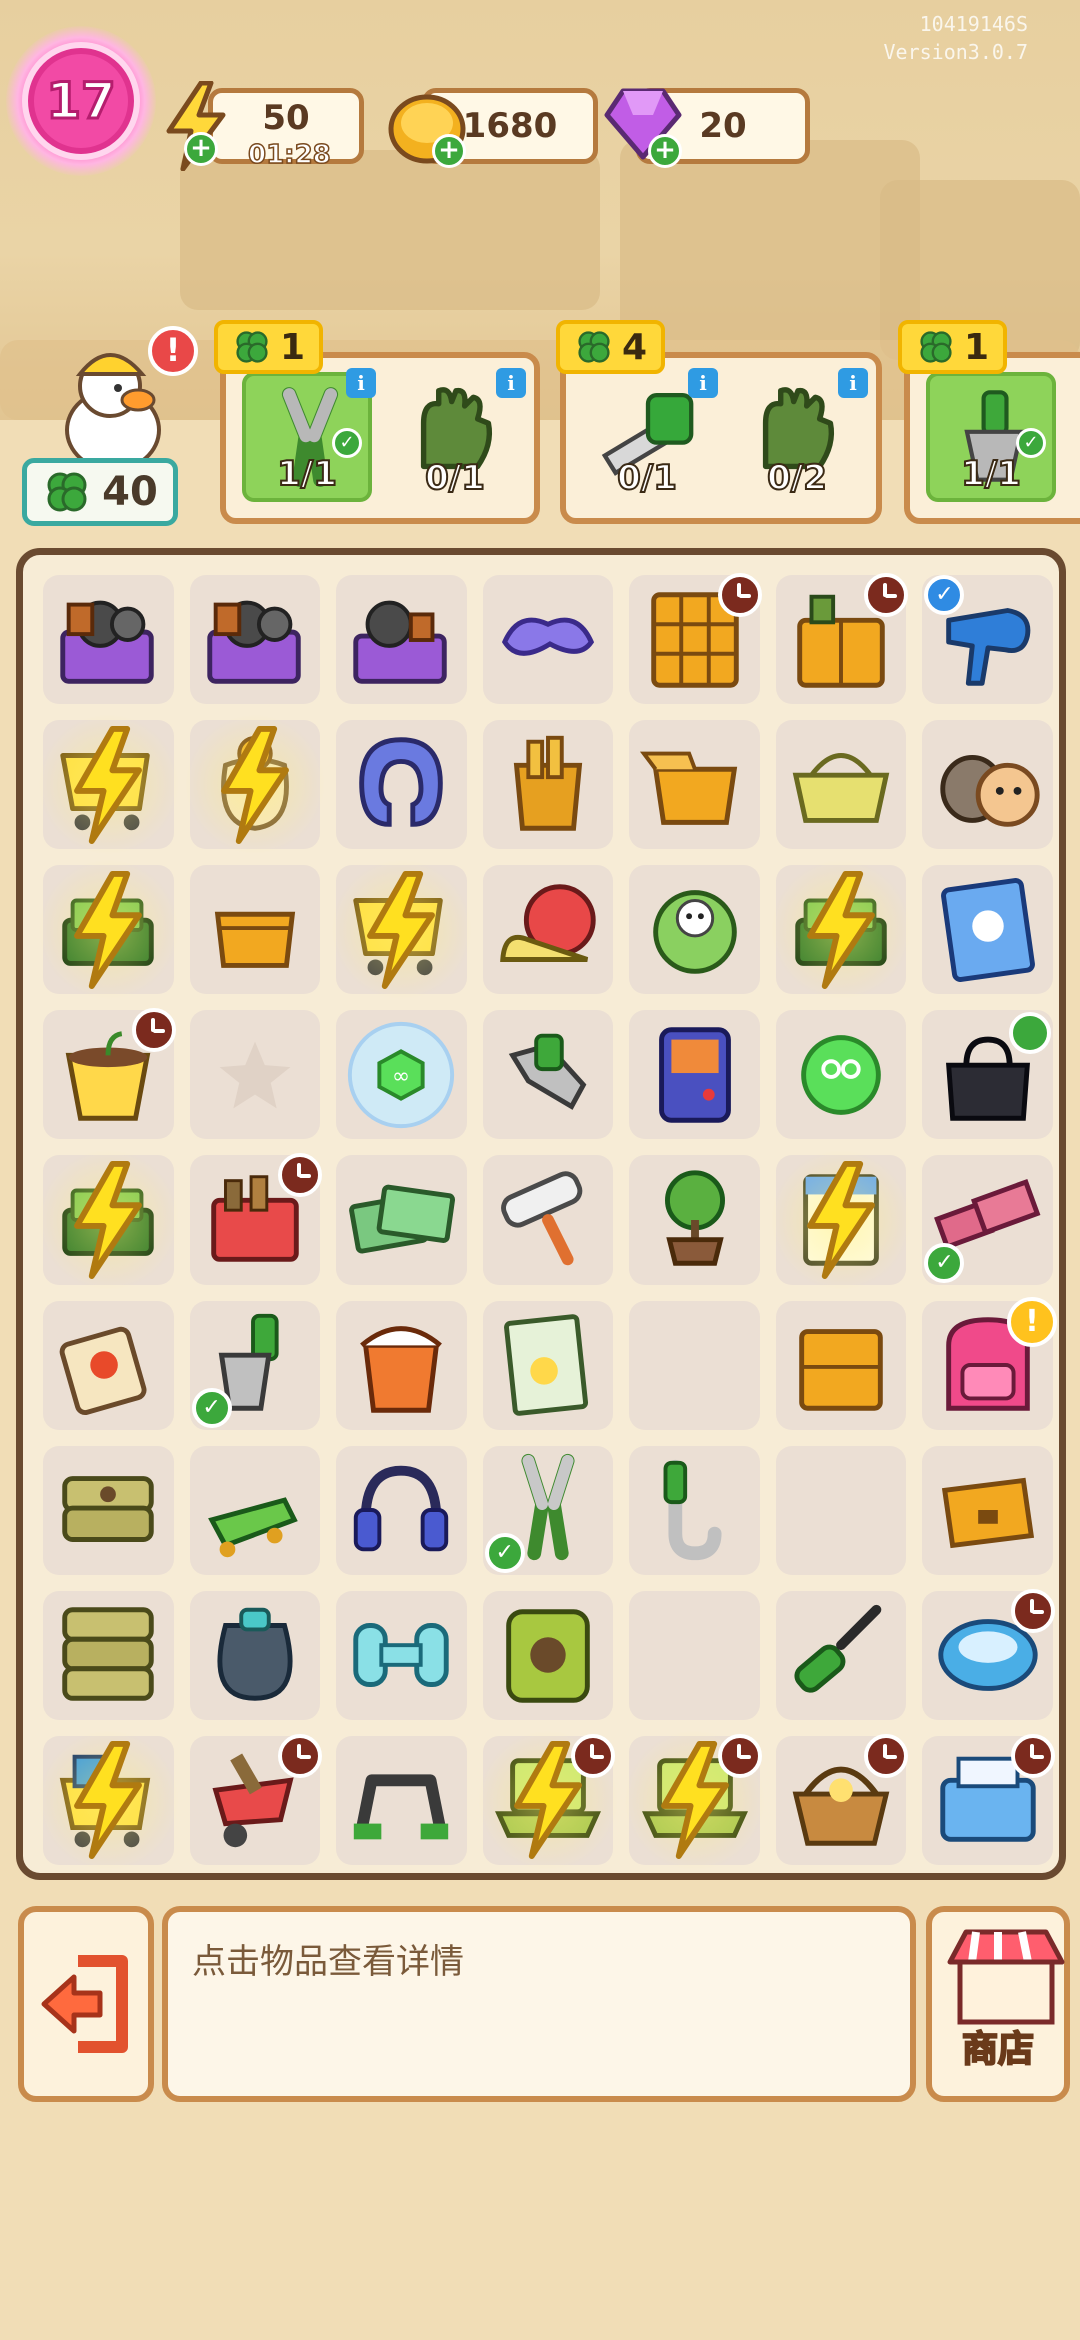  I want to click on dark-sack-icon, so click(255, 1655).